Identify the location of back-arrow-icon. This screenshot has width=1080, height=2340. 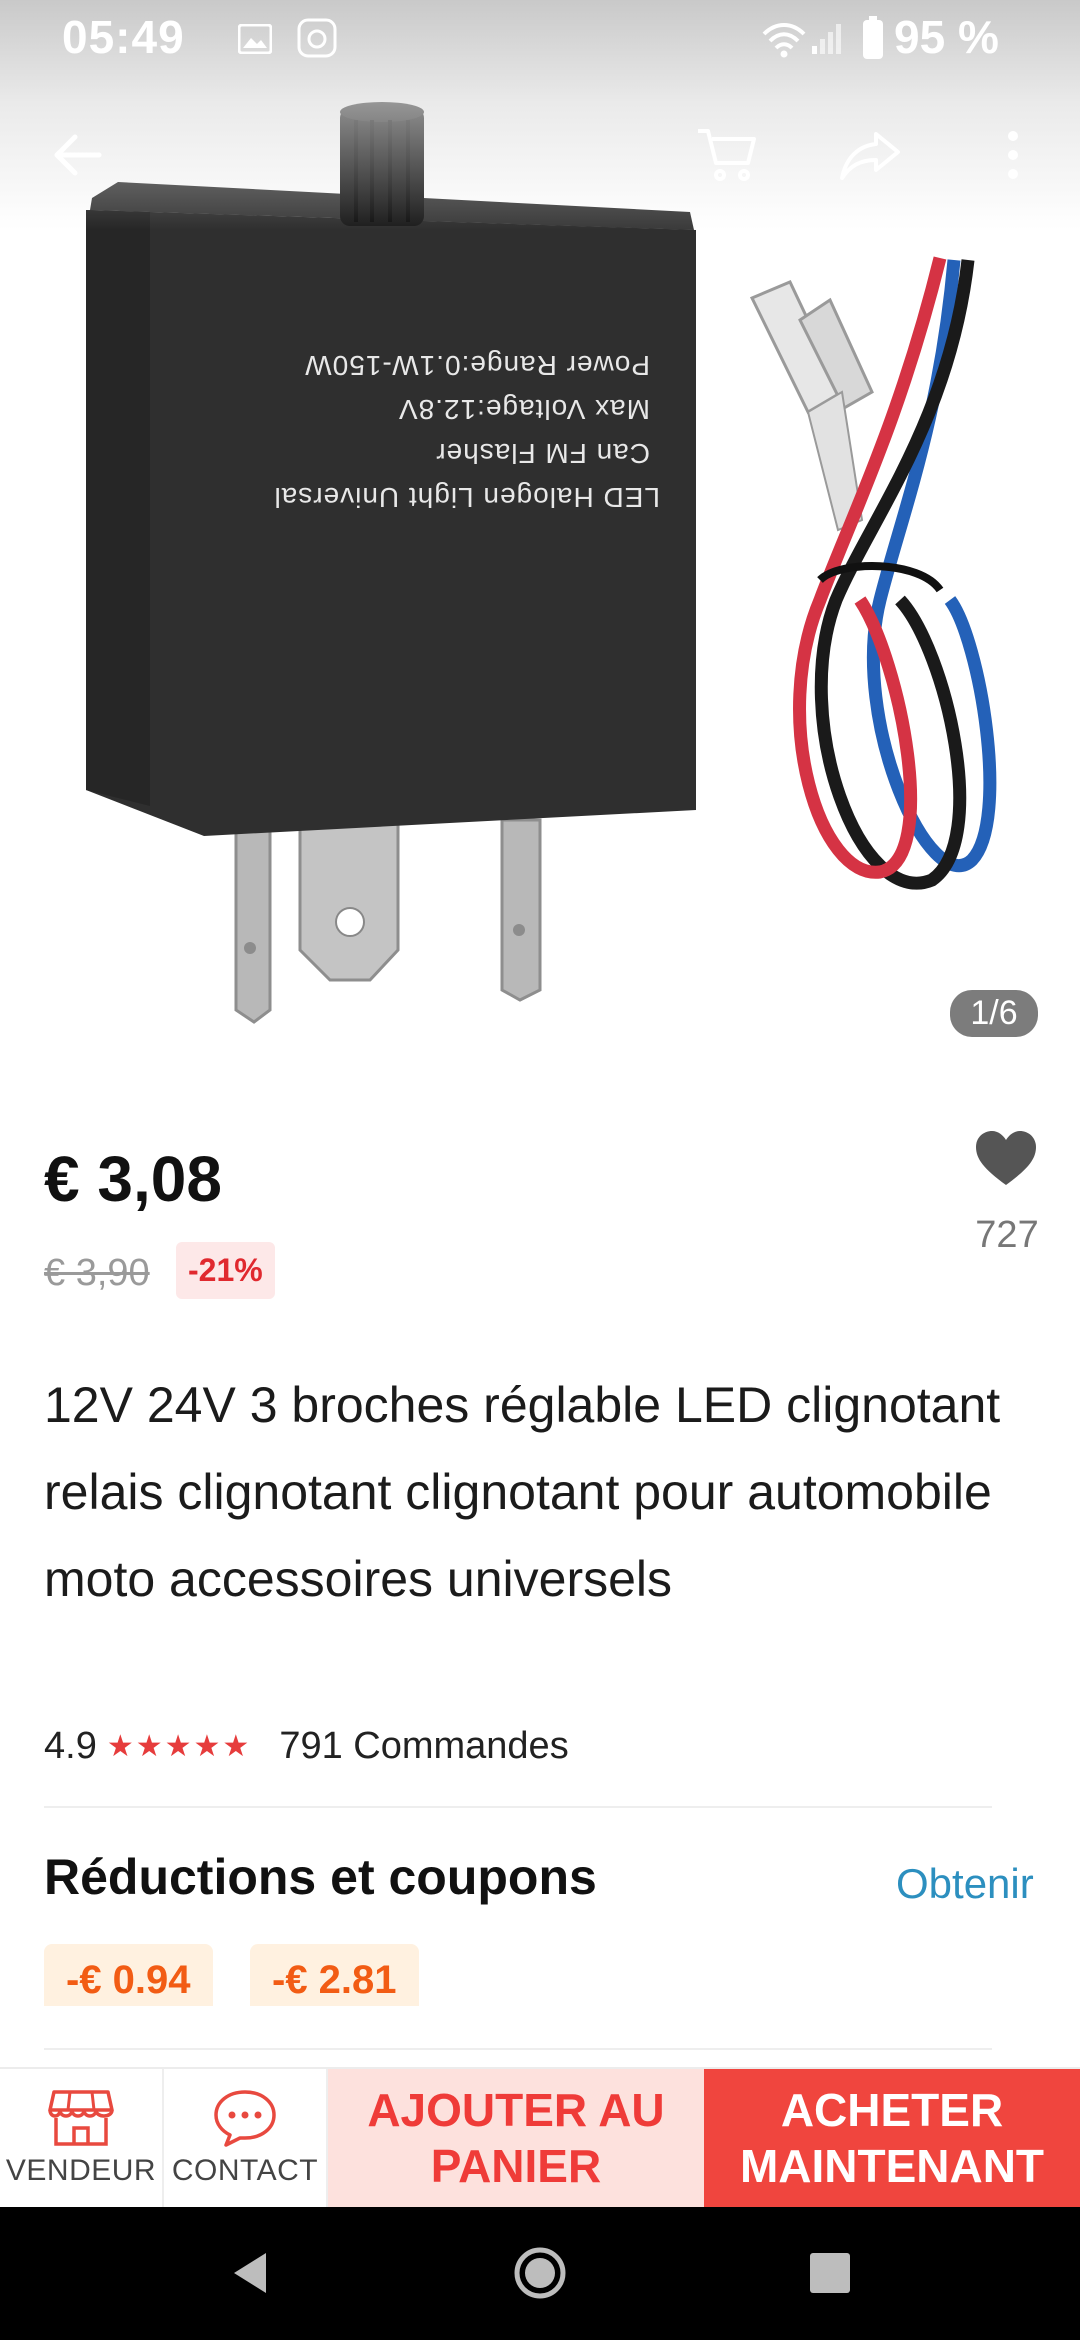
(78, 155).